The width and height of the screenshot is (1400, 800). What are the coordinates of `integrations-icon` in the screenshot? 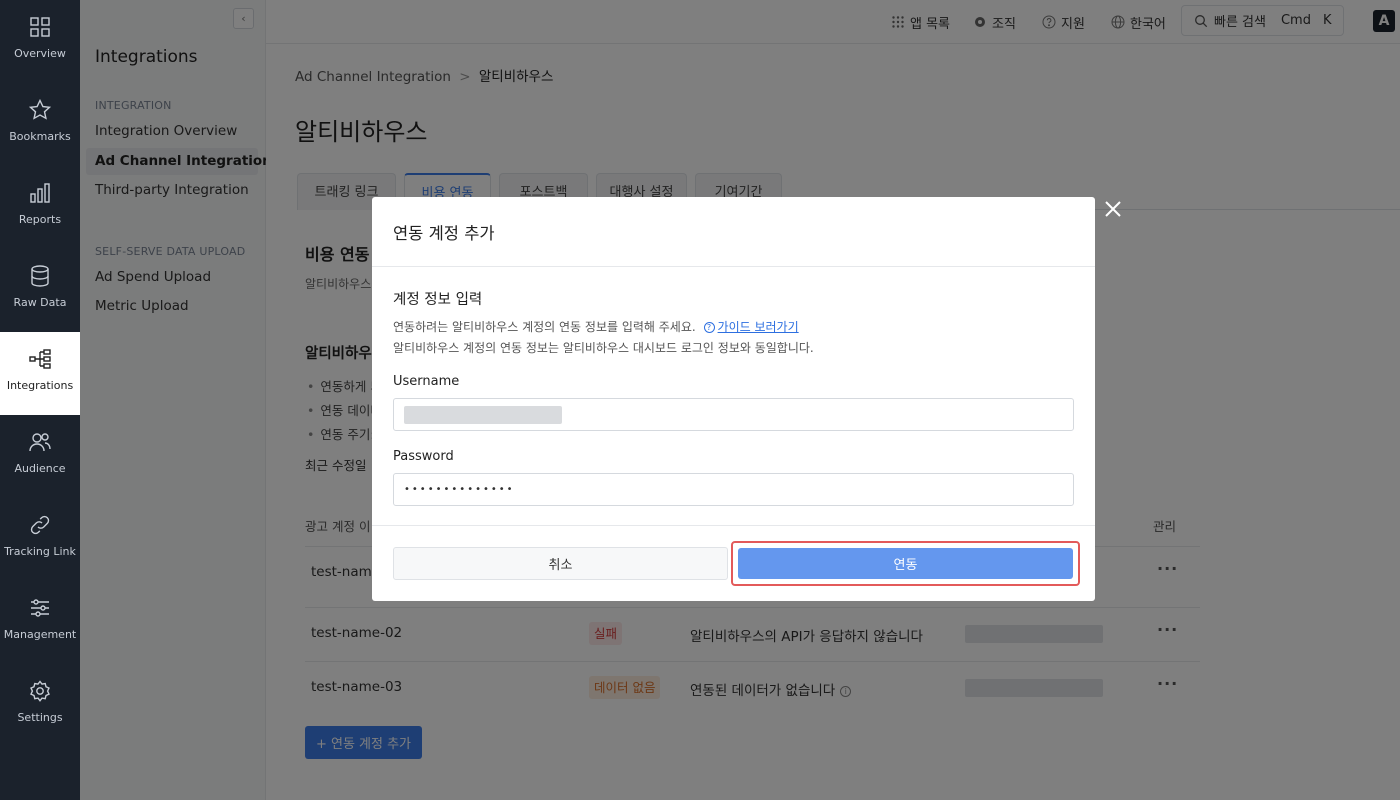 It's located at (40, 359).